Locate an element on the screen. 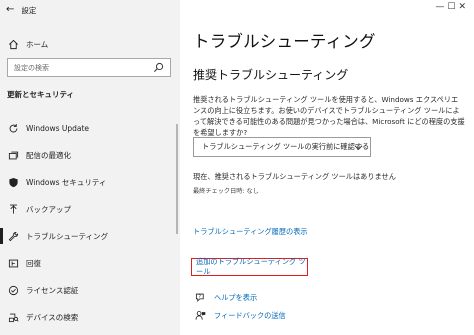 This screenshot has width=474, height=335. feedback-row: フィードバックの送信 is located at coordinates (240, 315).